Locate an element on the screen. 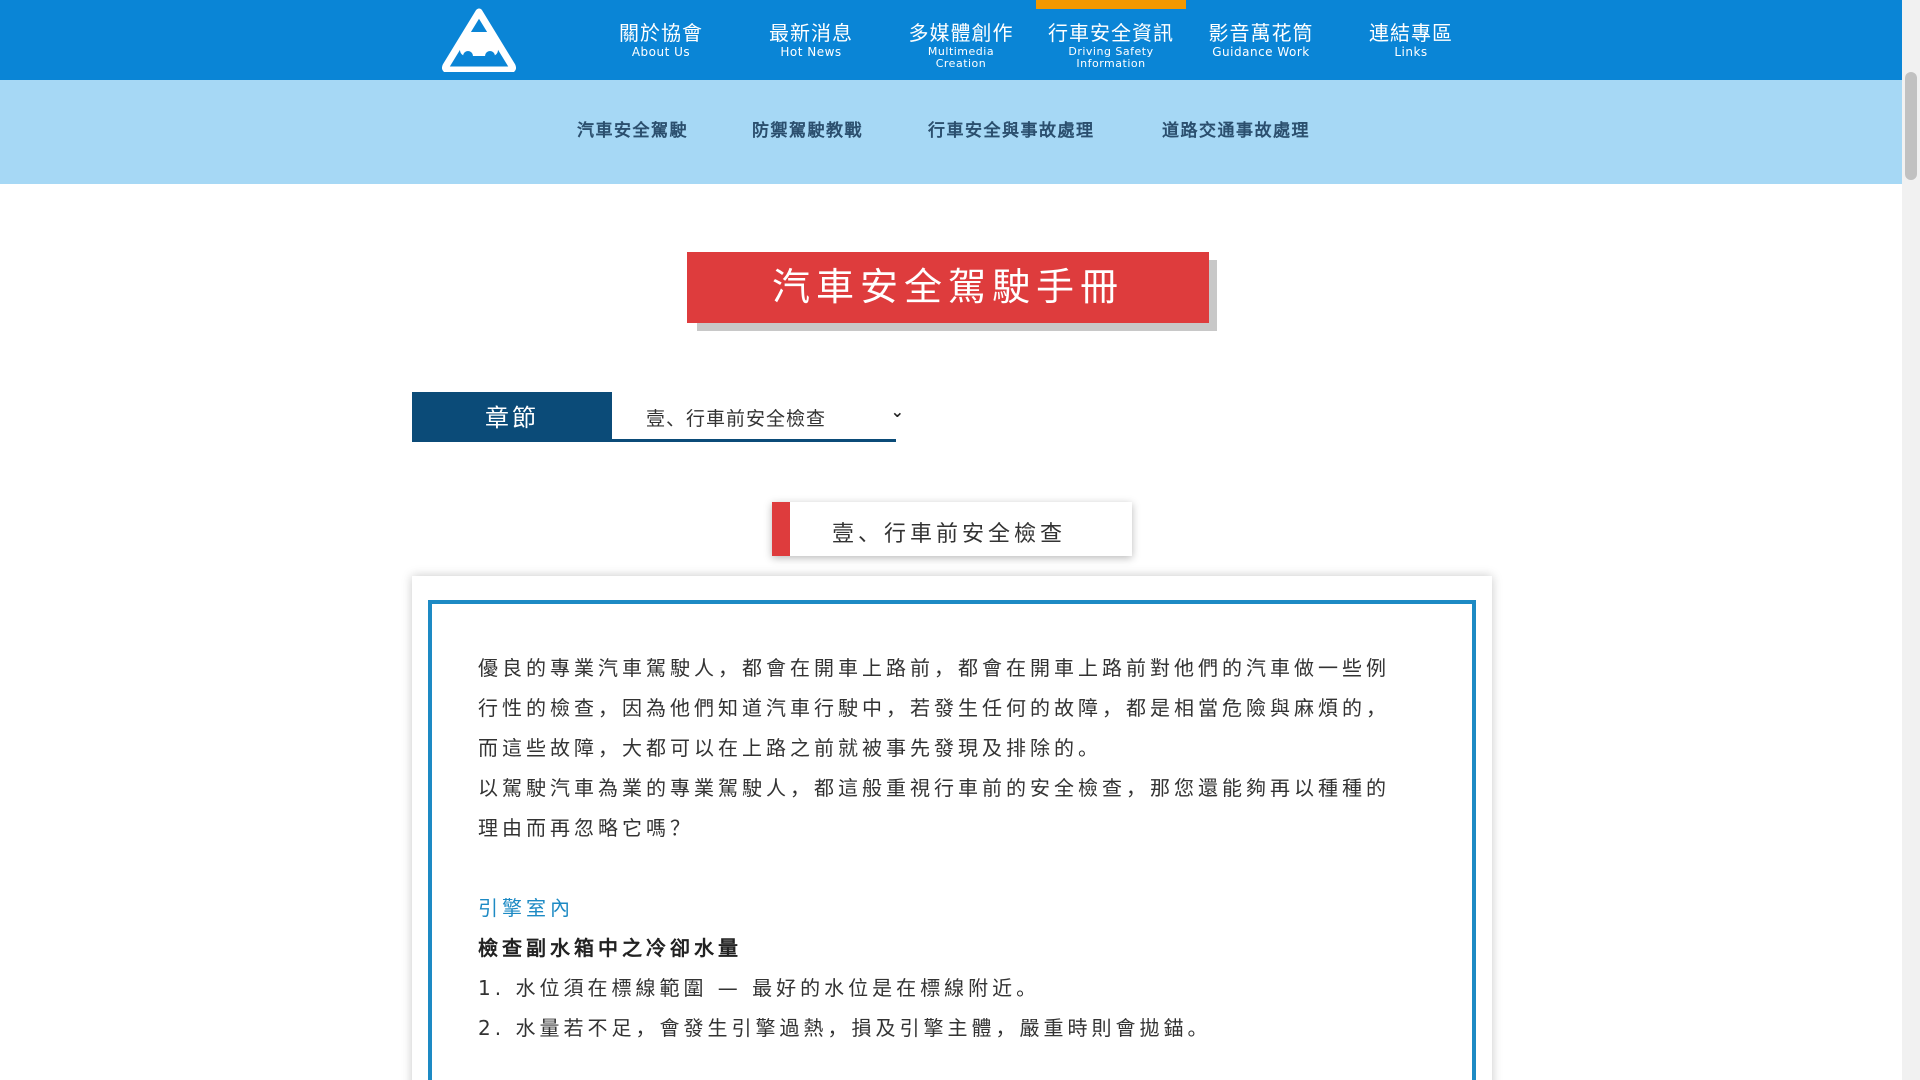 The height and width of the screenshot is (1080, 1920). nav-guidance-work-zh: 影音萬花筒 is located at coordinates (1261, 33).